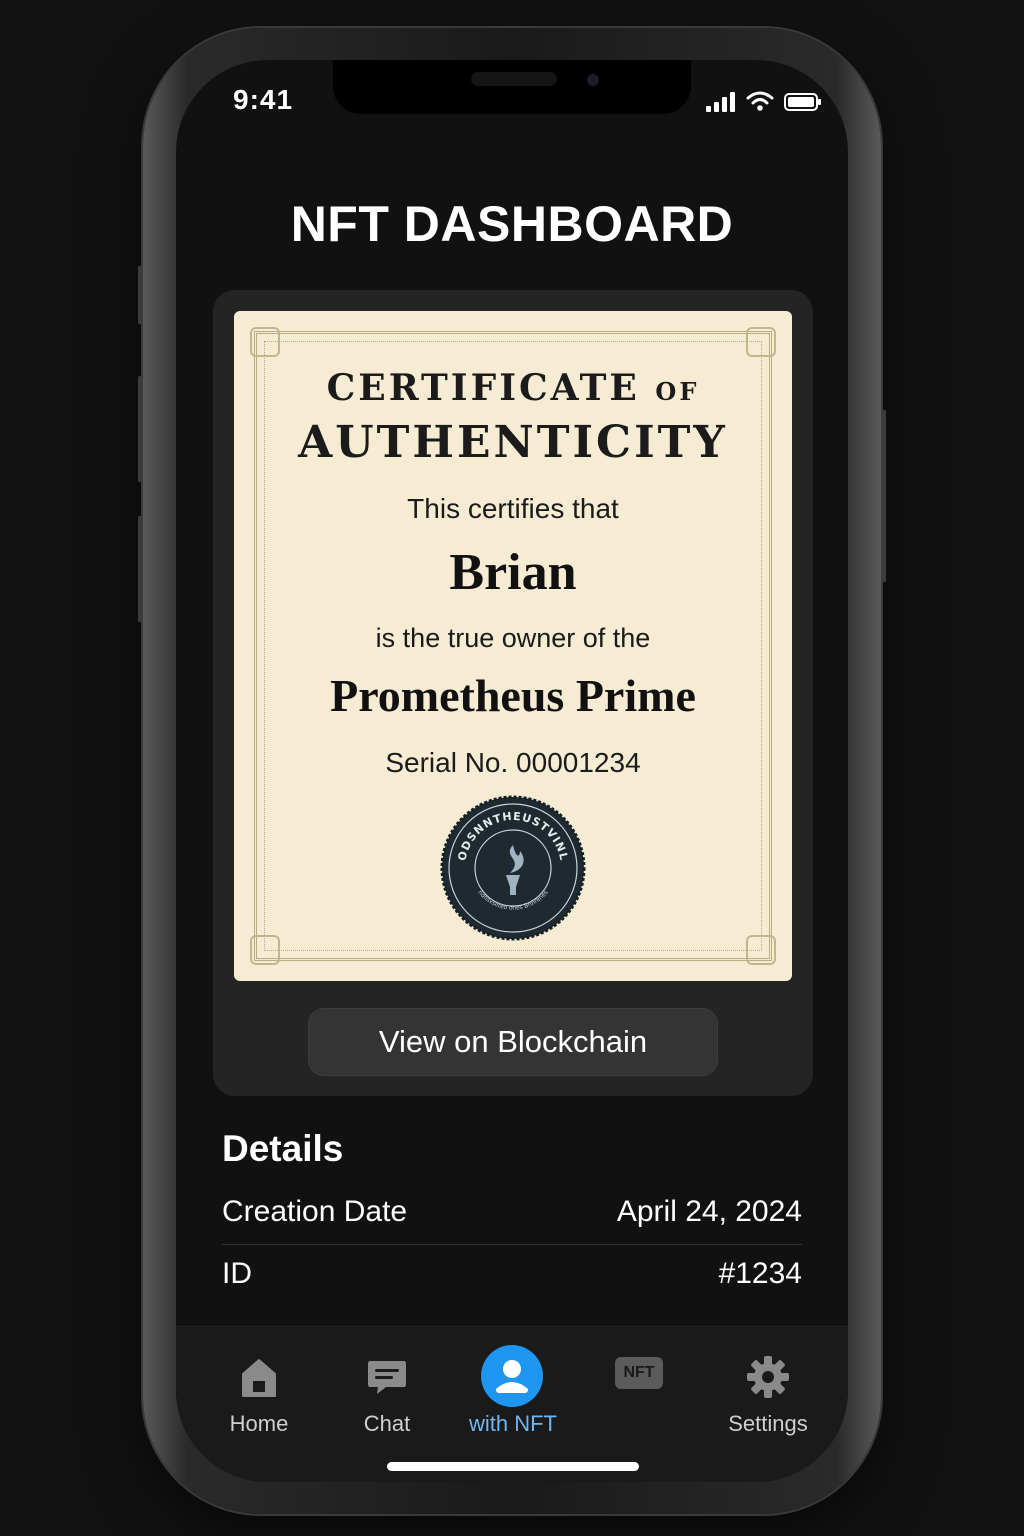 This screenshot has height=1536, width=1024. I want to click on wifi-icon, so click(760, 101).